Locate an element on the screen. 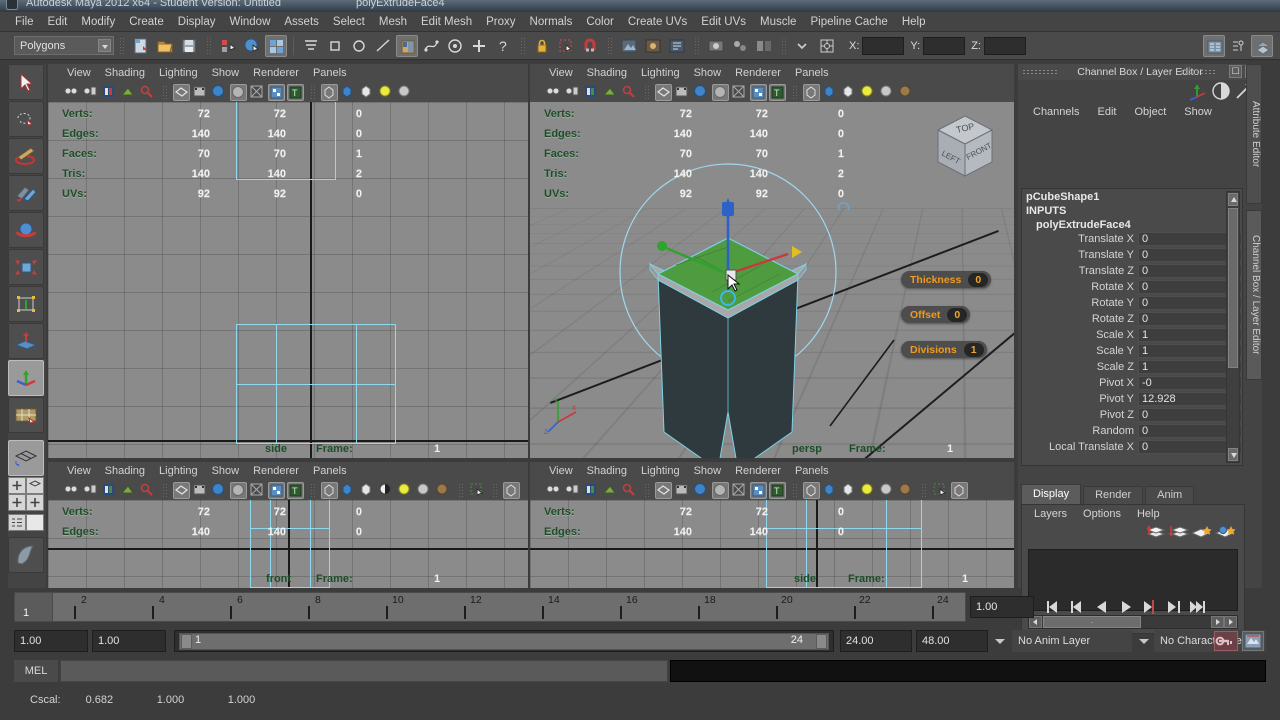  scrollbar-thumb is located at coordinates (1233, 288).